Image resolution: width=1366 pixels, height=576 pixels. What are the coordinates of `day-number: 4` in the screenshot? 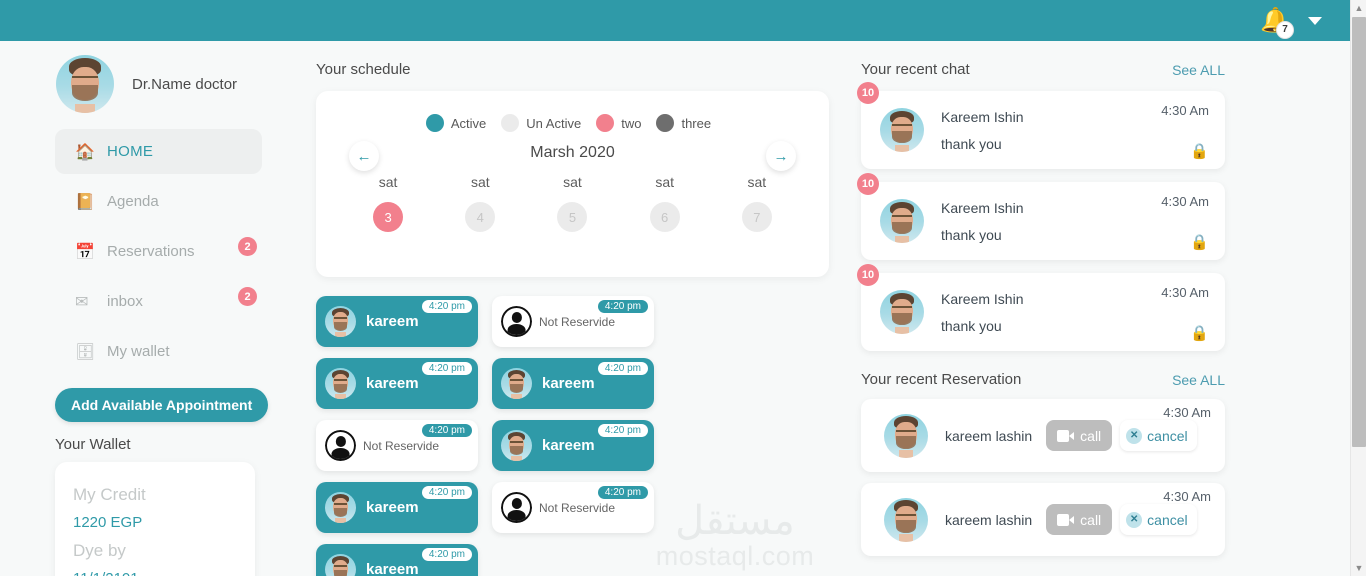 It's located at (480, 217).